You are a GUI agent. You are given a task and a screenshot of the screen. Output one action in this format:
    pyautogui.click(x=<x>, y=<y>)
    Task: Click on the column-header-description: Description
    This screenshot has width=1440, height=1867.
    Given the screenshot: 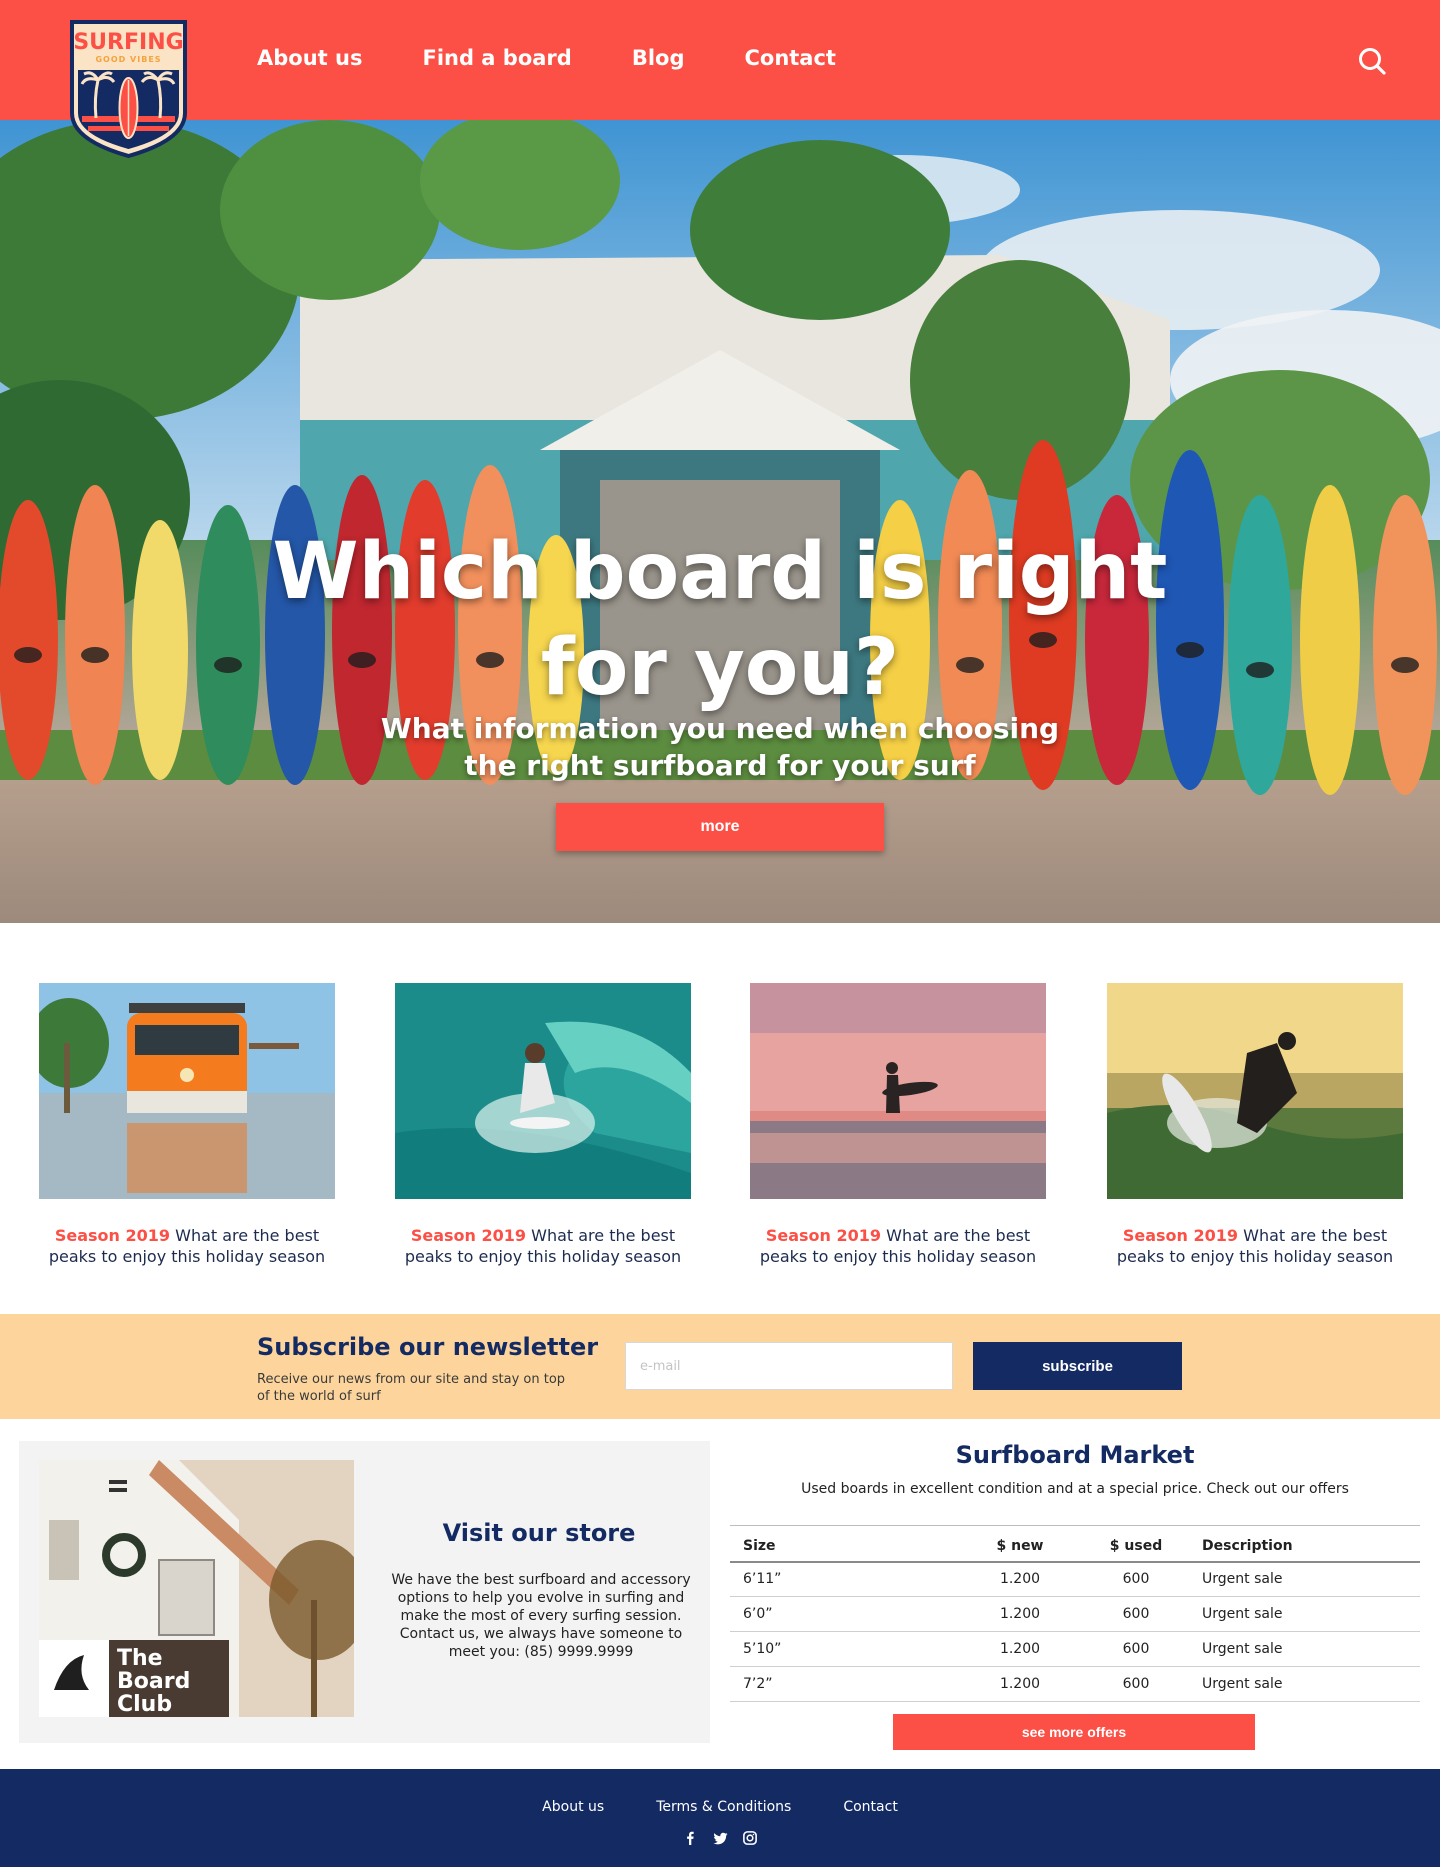 What is the action you would take?
    pyautogui.click(x=1307, y=1544)
    